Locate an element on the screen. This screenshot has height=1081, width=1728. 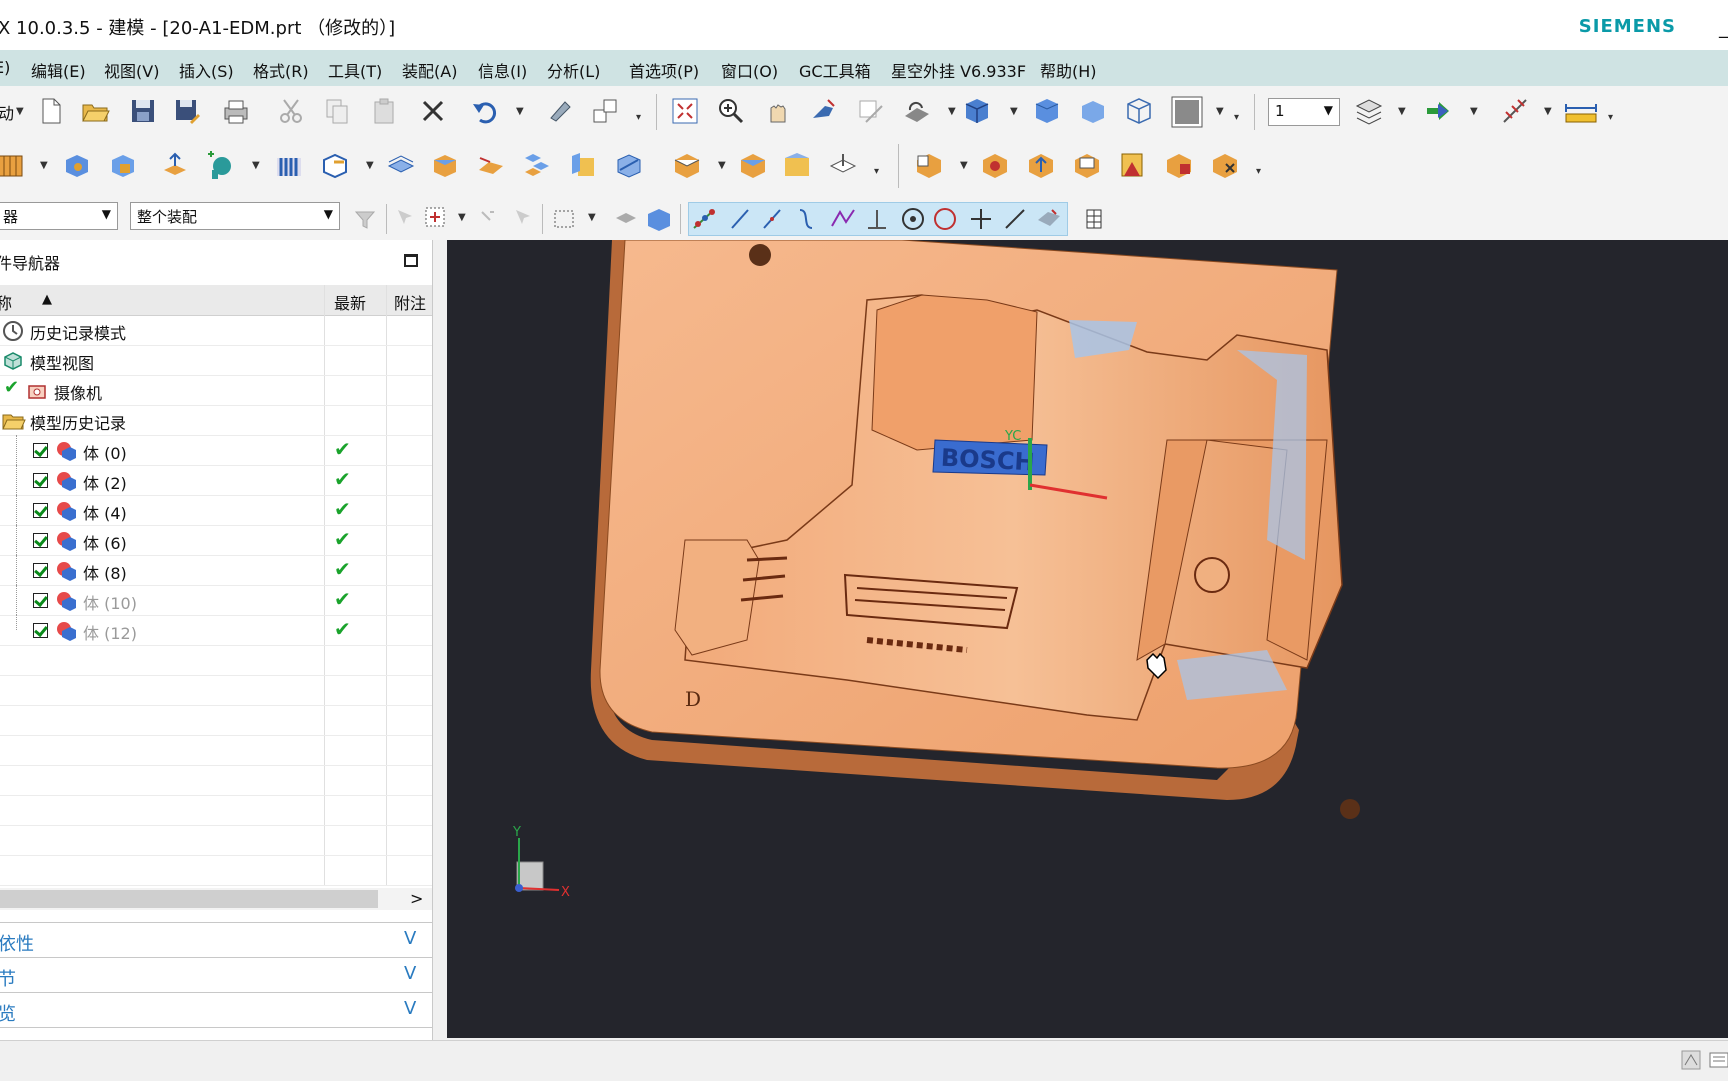
panel-details: 节 V is located at coordinates (216, 974).